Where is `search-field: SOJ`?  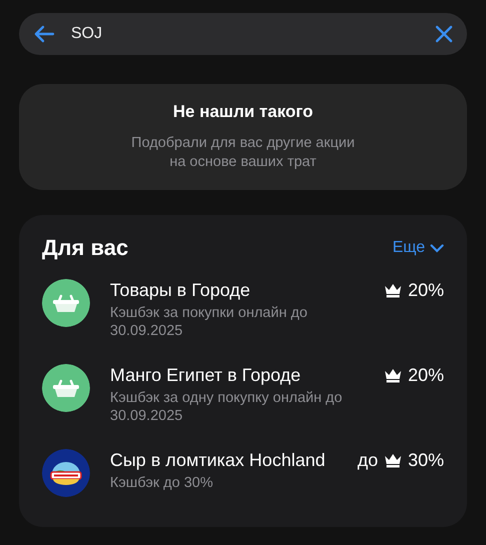
search-field: SOJ is located at coordinates (245, 34).